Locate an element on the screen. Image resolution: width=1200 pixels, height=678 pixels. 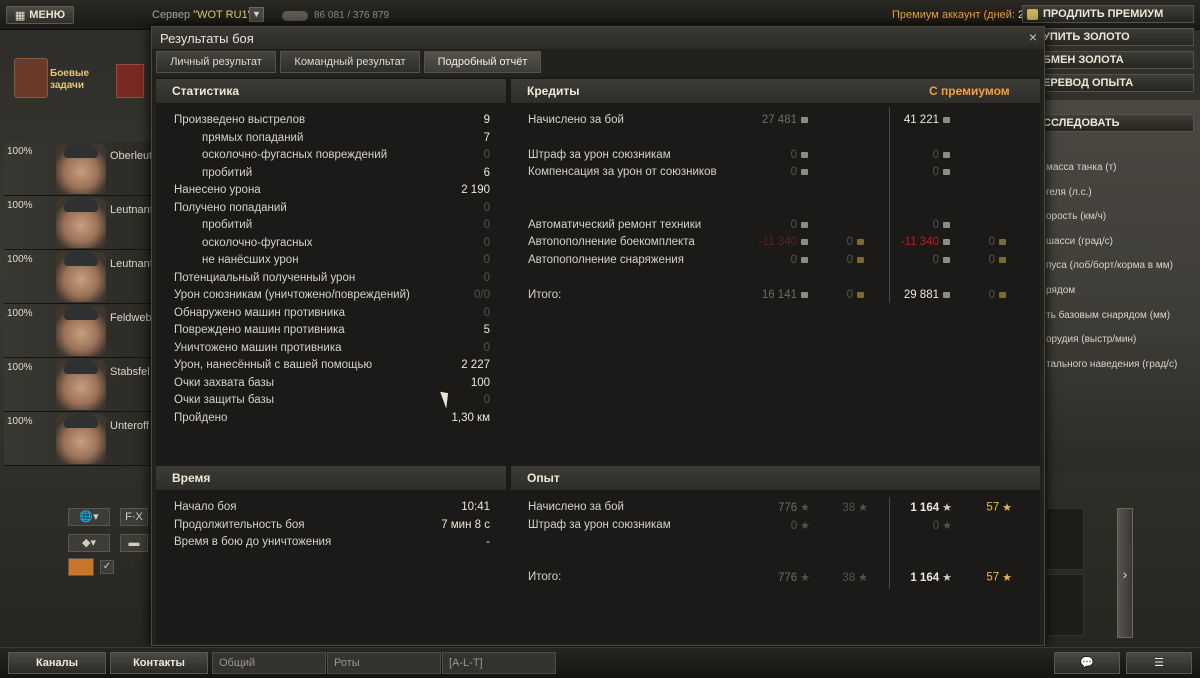
chat-button: 💬 is located at coordinates (1087, 663).